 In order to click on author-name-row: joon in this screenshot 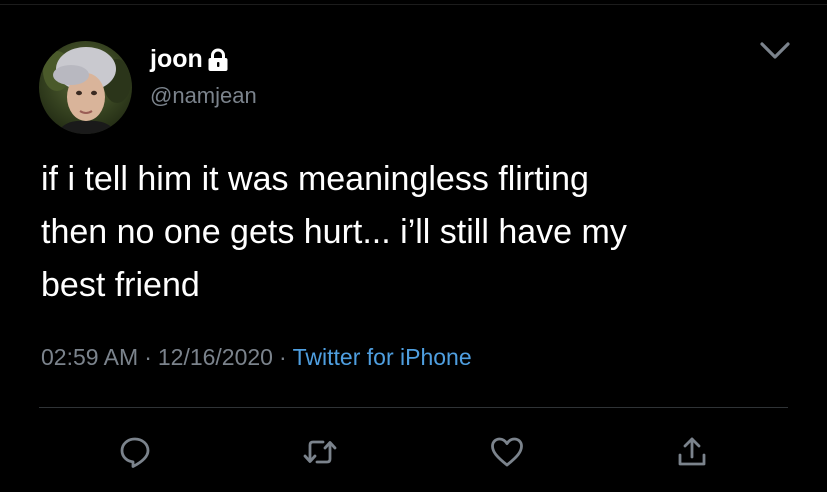, I will do `click(189, 59)`.